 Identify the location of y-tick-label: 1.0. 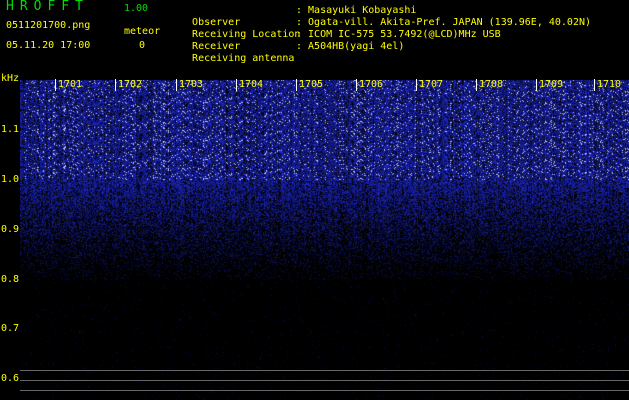
(10, 179).